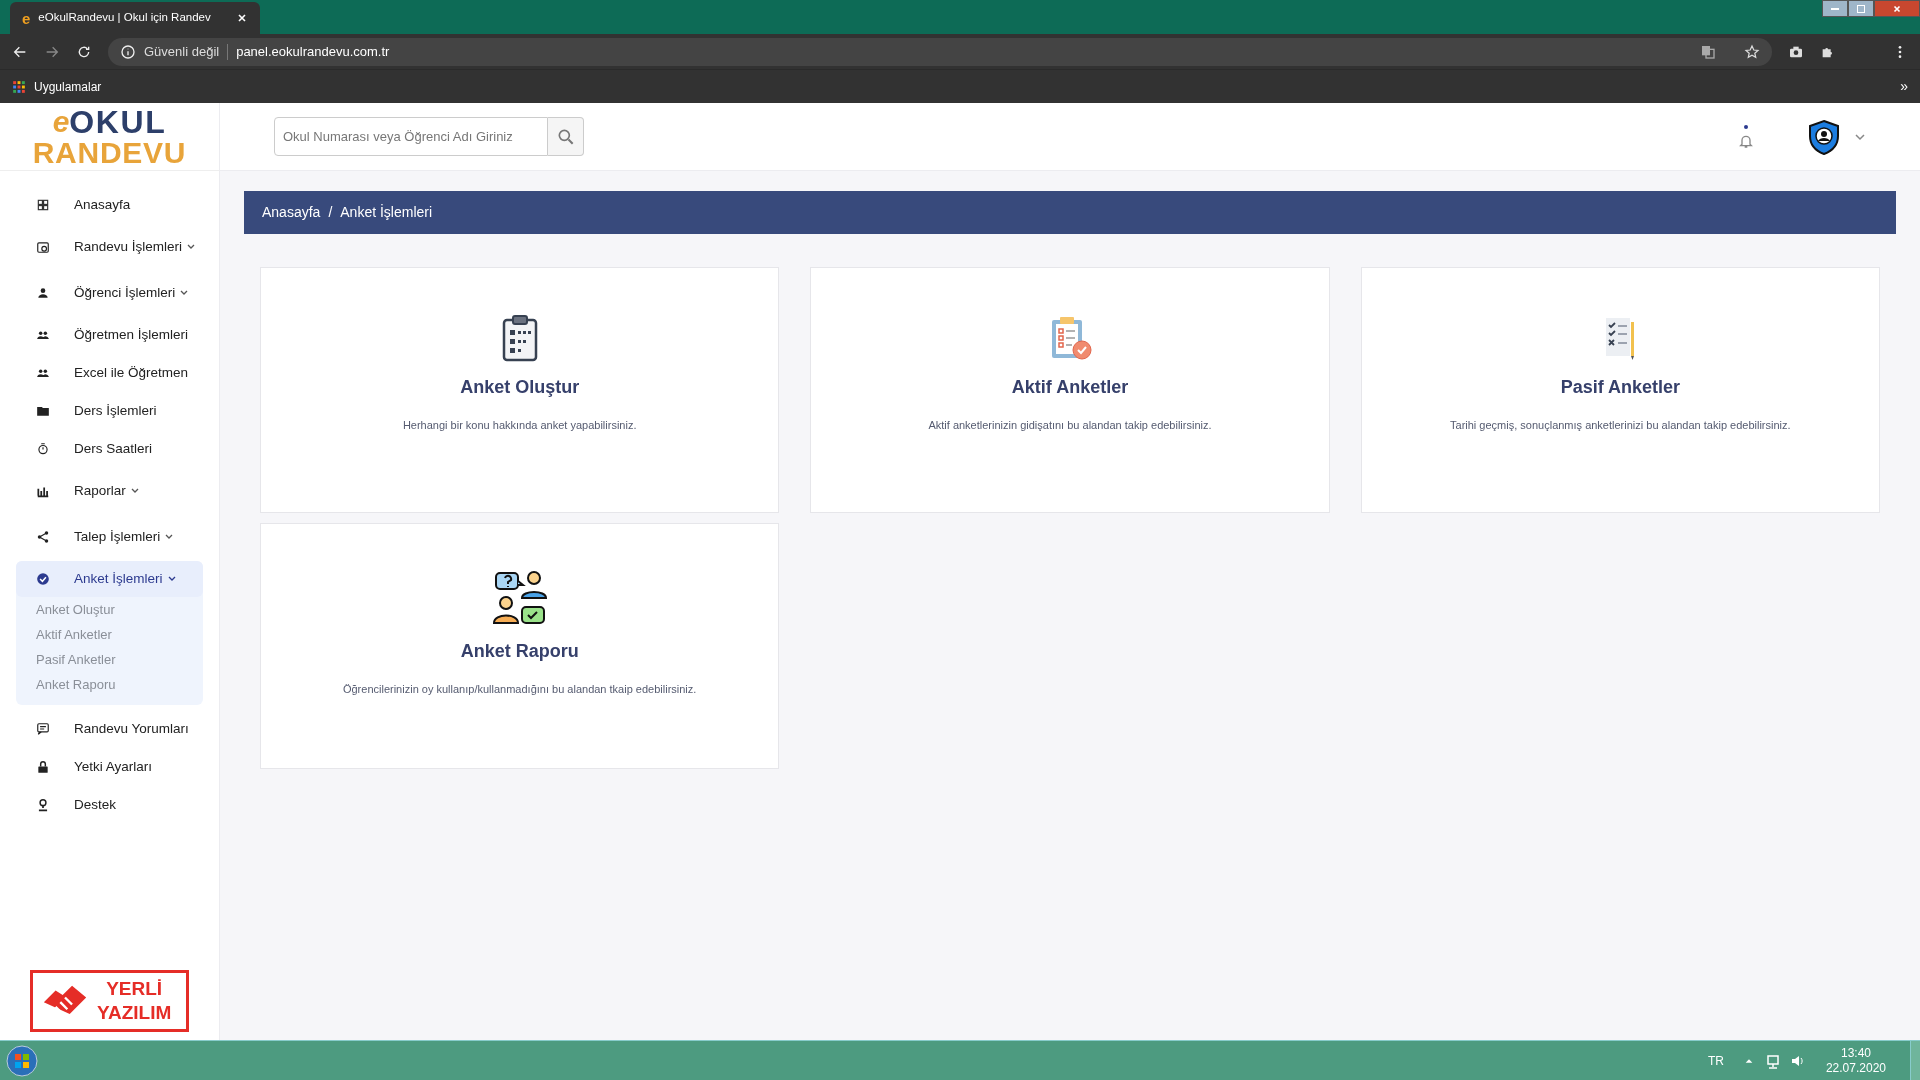 Image resolution: width=1920 pixels, height=1080 pixels. Describe the element at coordinates (519, 651) in the screenshot. I see `card-title: Anket Raporu` at that location.